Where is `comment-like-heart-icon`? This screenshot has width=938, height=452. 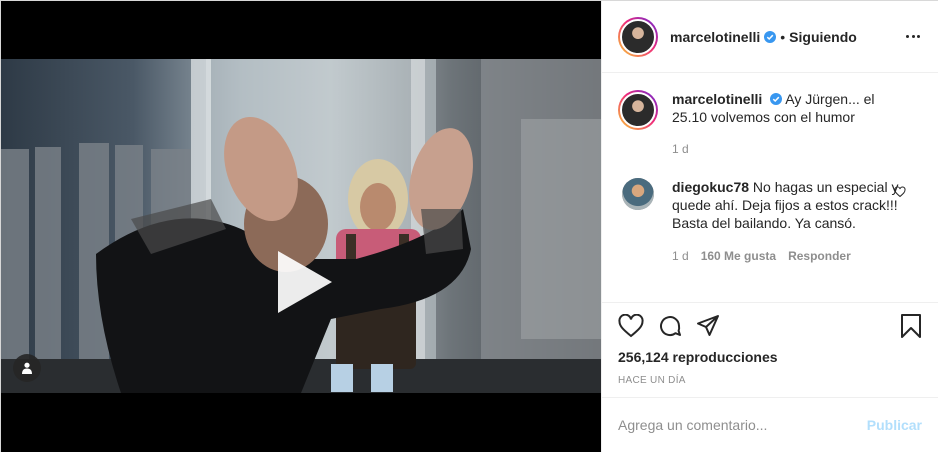 comment-like-heart-icon is located at coordinates (900, 192).